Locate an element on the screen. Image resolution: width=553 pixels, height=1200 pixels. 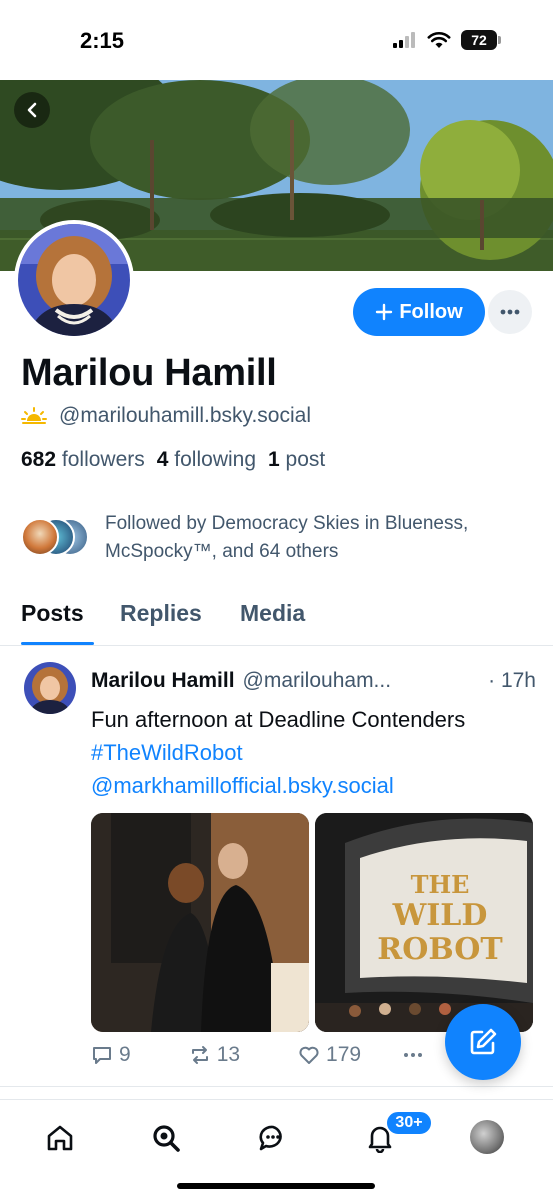
tab-replies: Replies is located at coordinates (161, 613).